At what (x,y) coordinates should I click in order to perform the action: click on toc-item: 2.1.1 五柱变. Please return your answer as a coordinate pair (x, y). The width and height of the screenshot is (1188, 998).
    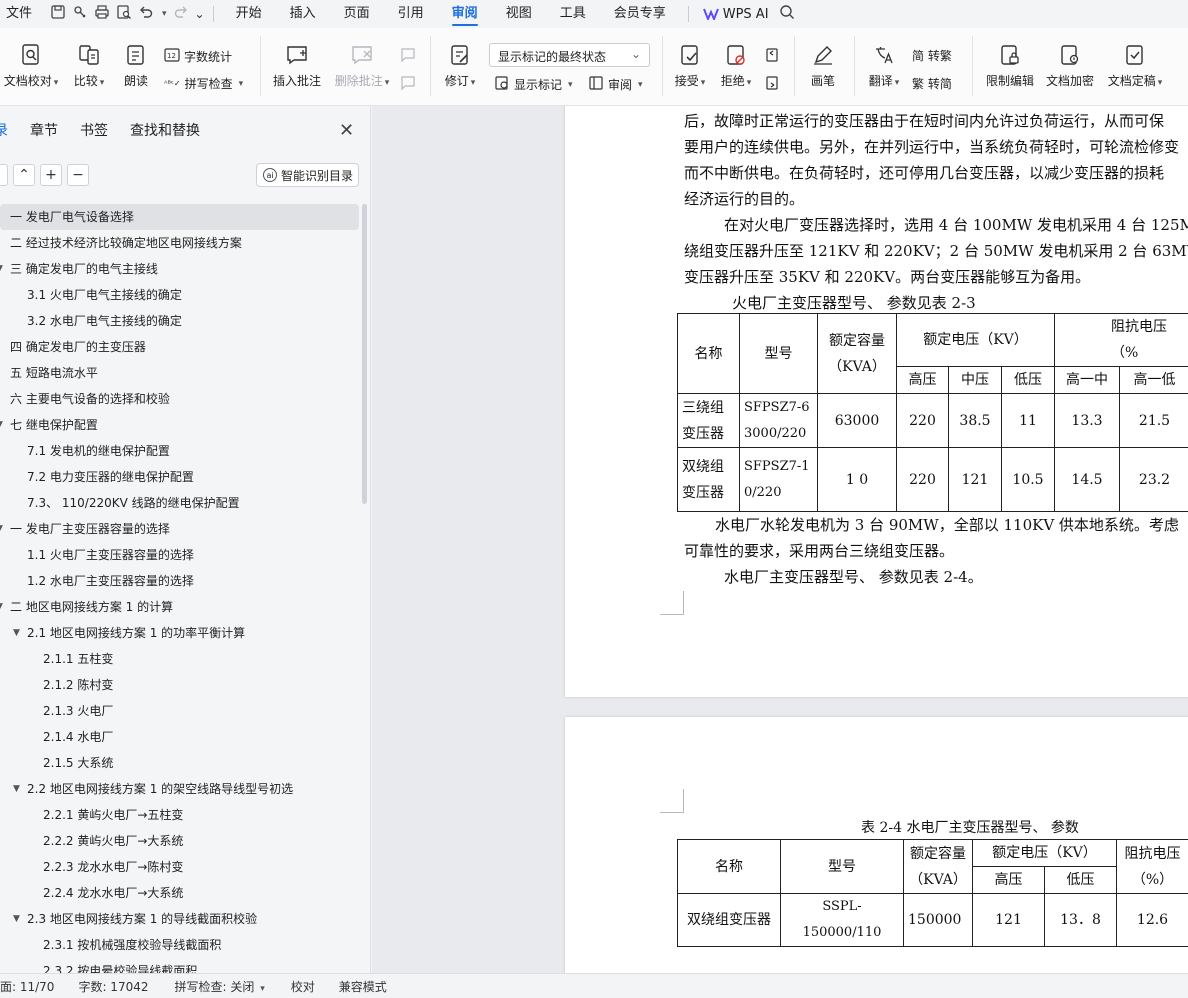
    Looking at the image, I should click on (179, 659).